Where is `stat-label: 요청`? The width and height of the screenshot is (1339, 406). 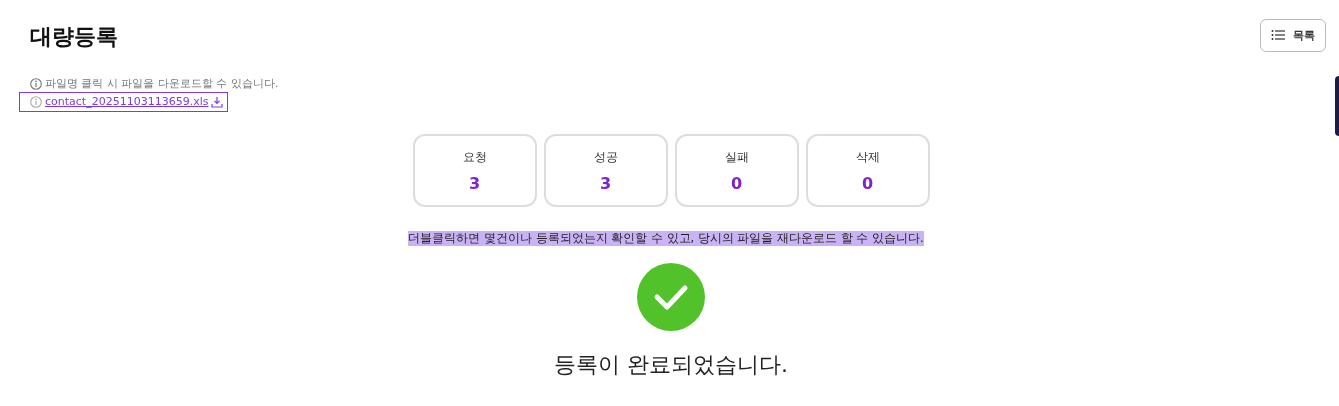
stat-label: 요청 is located at coordinates (474, 157).